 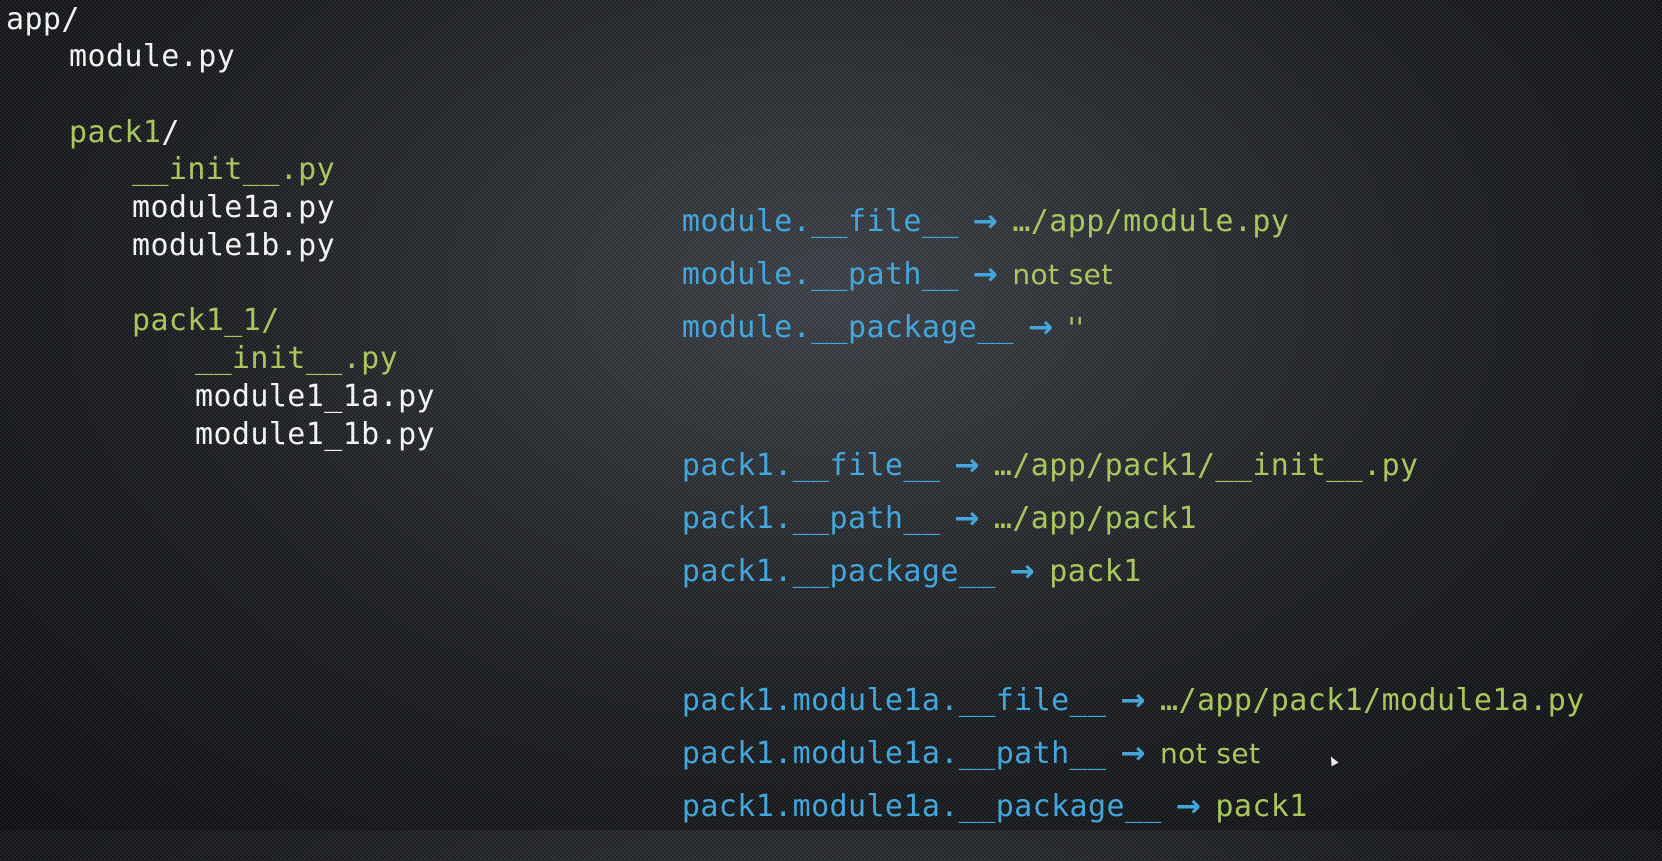 I want to click on module-package-row: module.__package__ → '', so click(x=846, y=328).